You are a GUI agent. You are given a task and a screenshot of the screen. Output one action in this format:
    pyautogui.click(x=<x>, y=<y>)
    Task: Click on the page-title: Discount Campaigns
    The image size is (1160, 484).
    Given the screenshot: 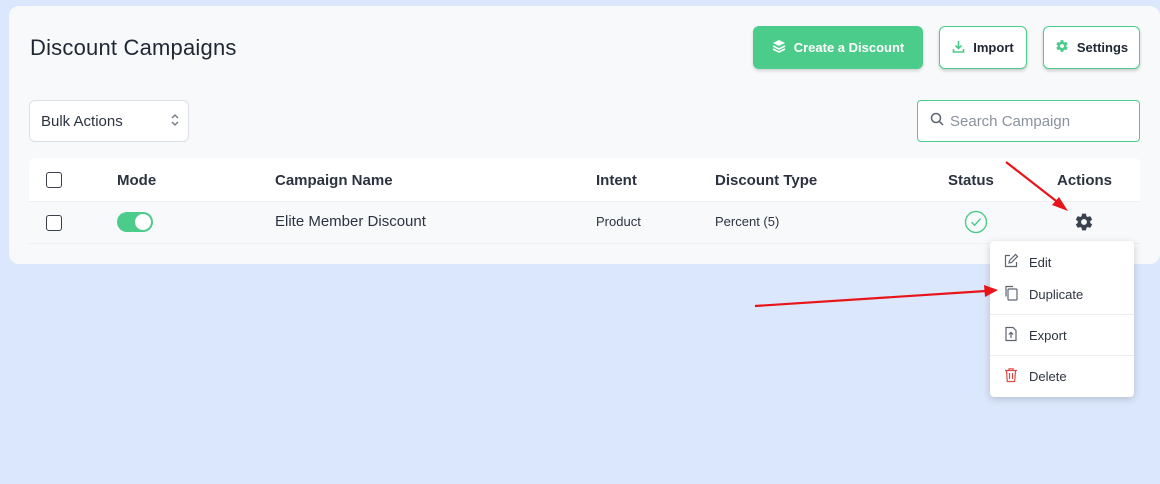 What is the action you would take?
    pyautogui.click(x=133, y=47)
    